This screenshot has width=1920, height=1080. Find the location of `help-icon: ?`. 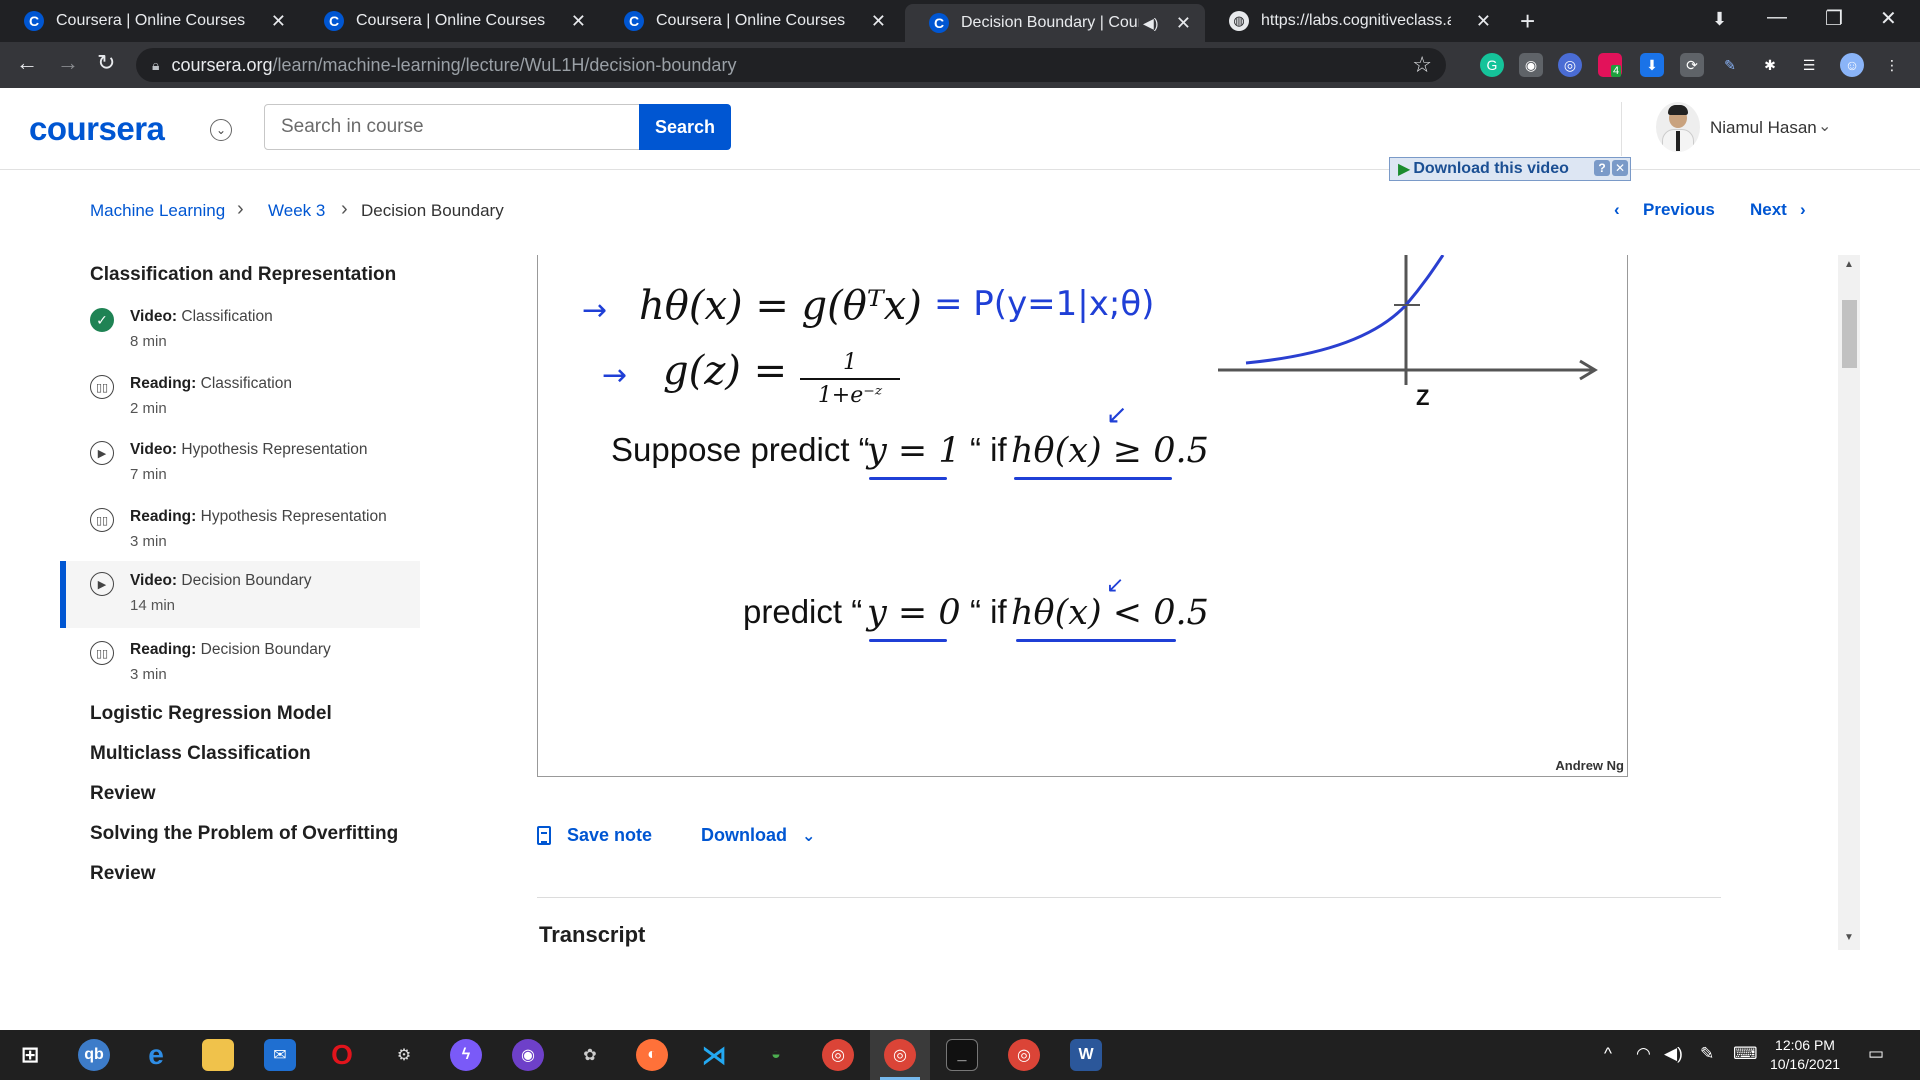

help-icon: ? is located at coordinates (1602, 168).